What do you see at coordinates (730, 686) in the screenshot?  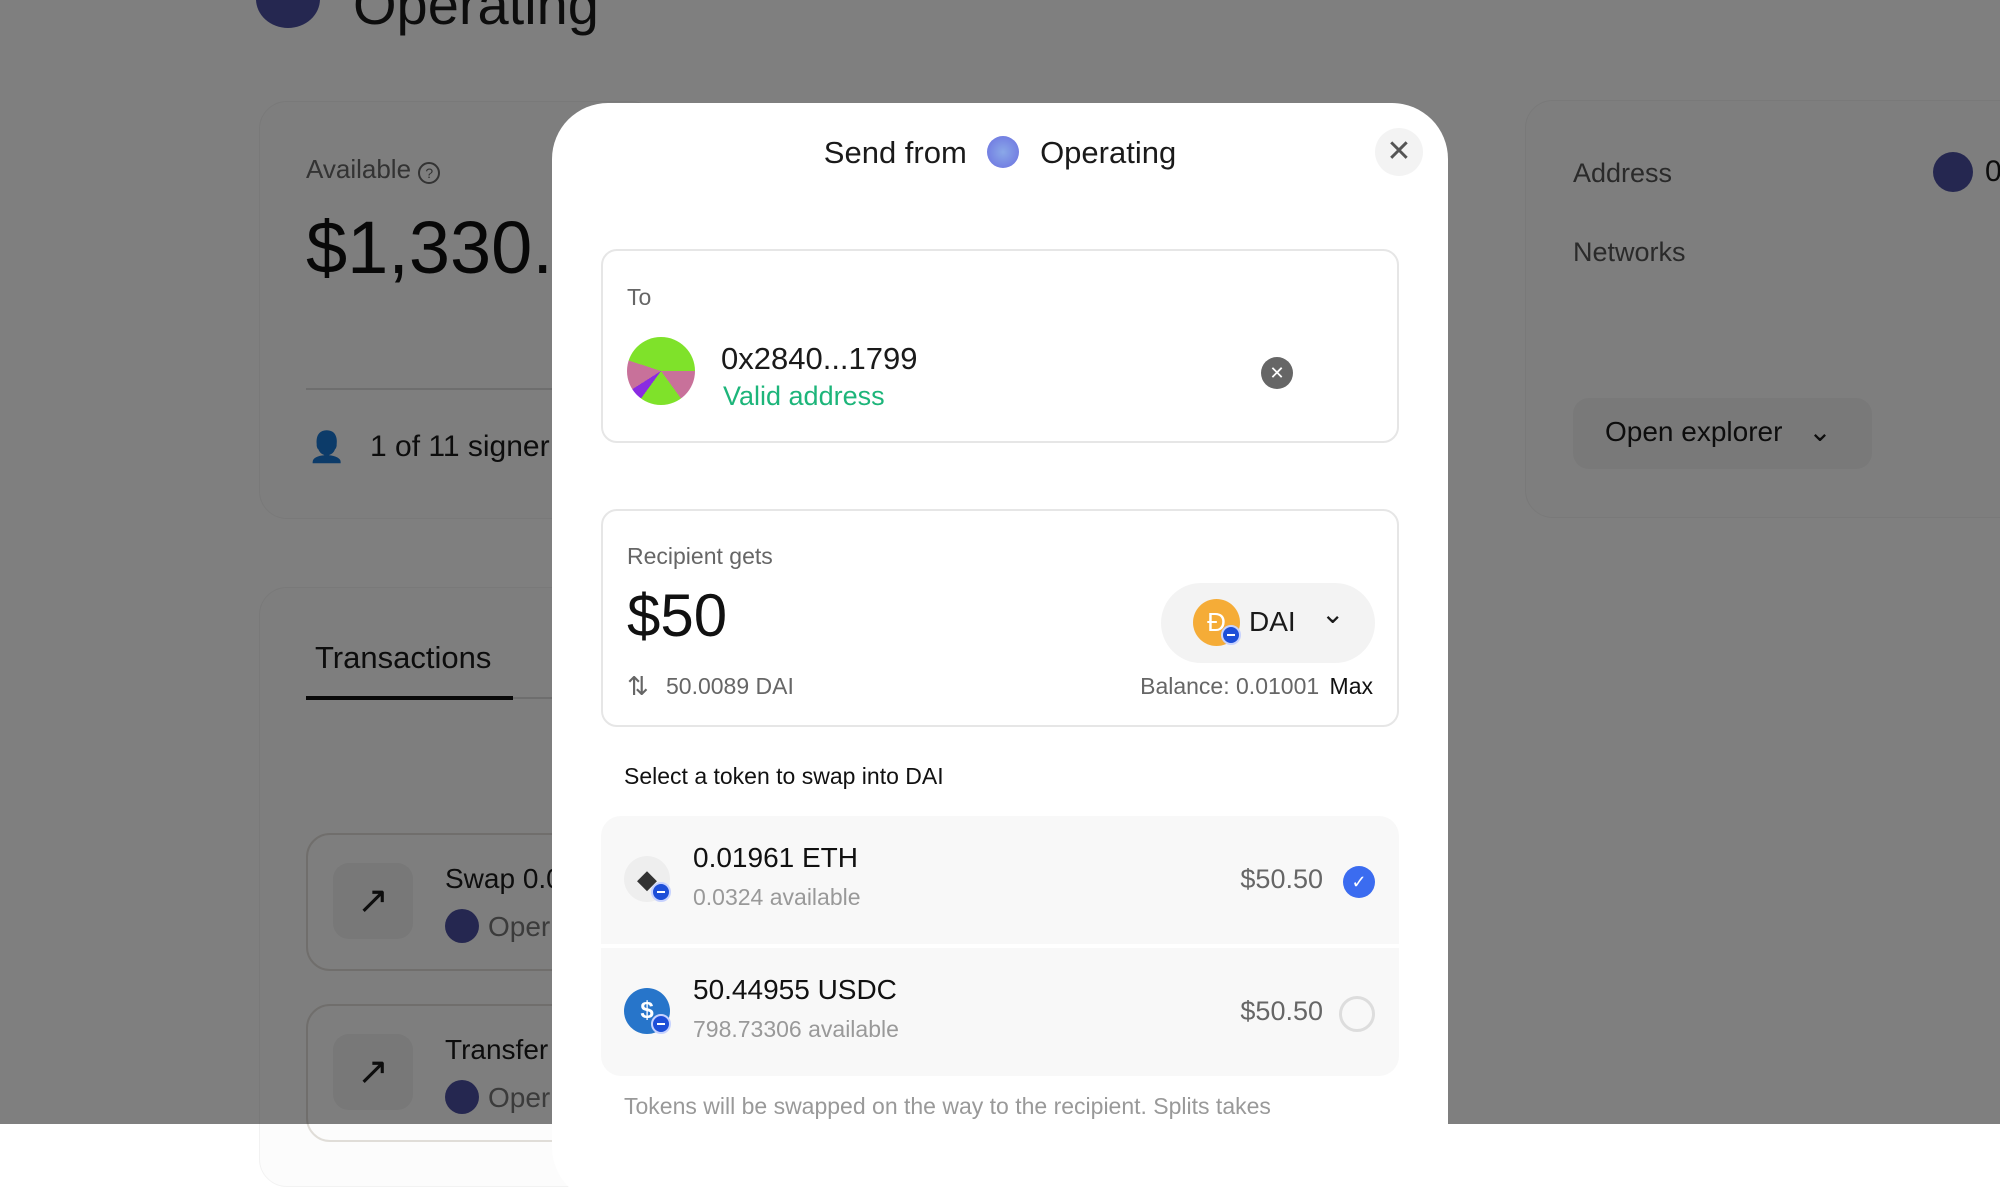 I see `converted-amount: 50.0089 DAI` at bounding box center [730, 686].